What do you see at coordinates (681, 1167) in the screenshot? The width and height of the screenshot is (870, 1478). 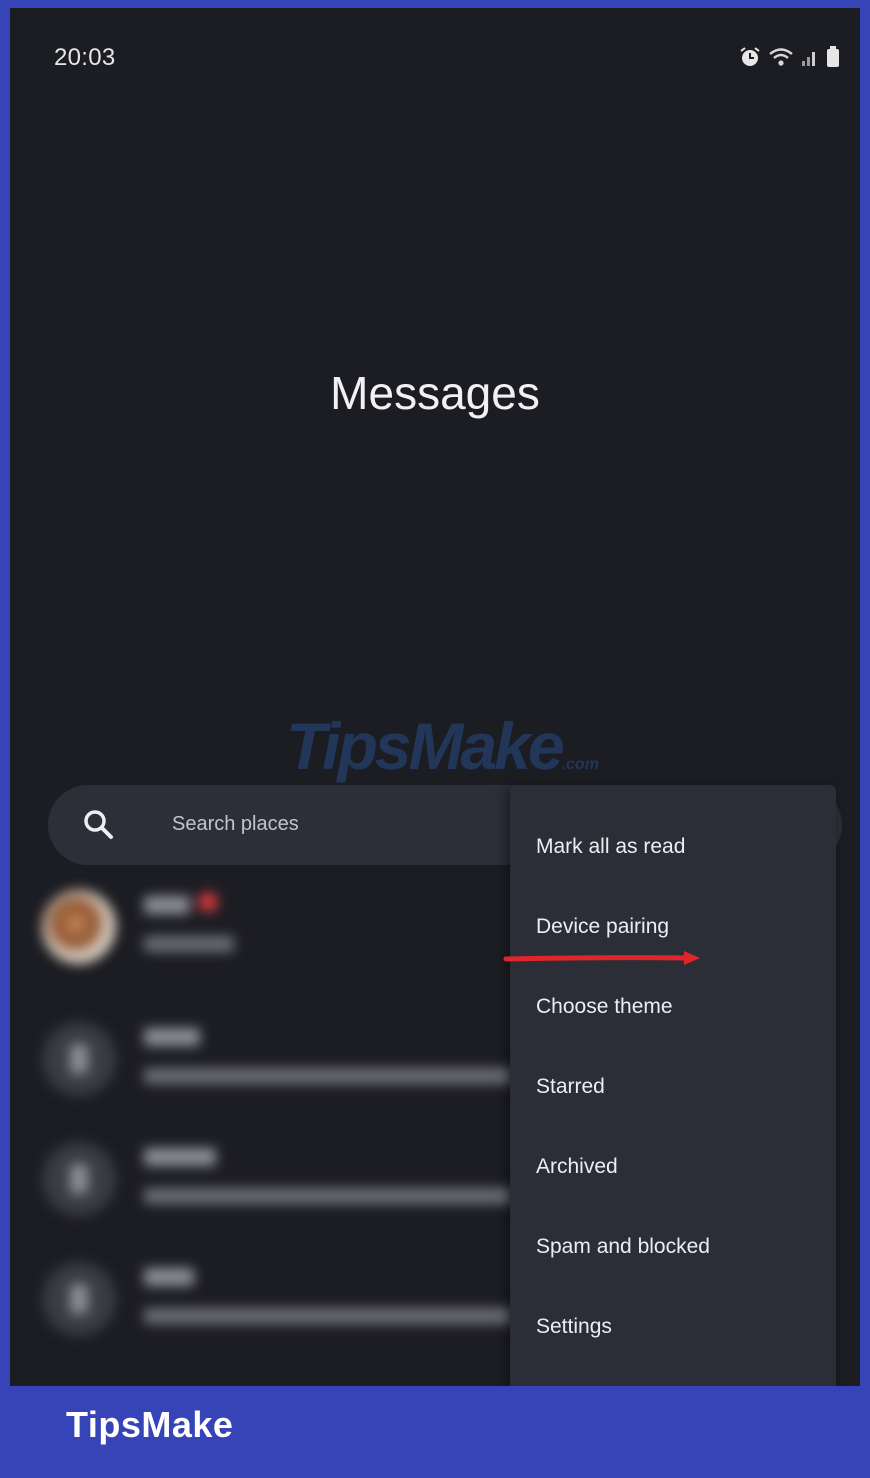 I see `menu-item-archived: Archived` at bounding box center [681, 1167].